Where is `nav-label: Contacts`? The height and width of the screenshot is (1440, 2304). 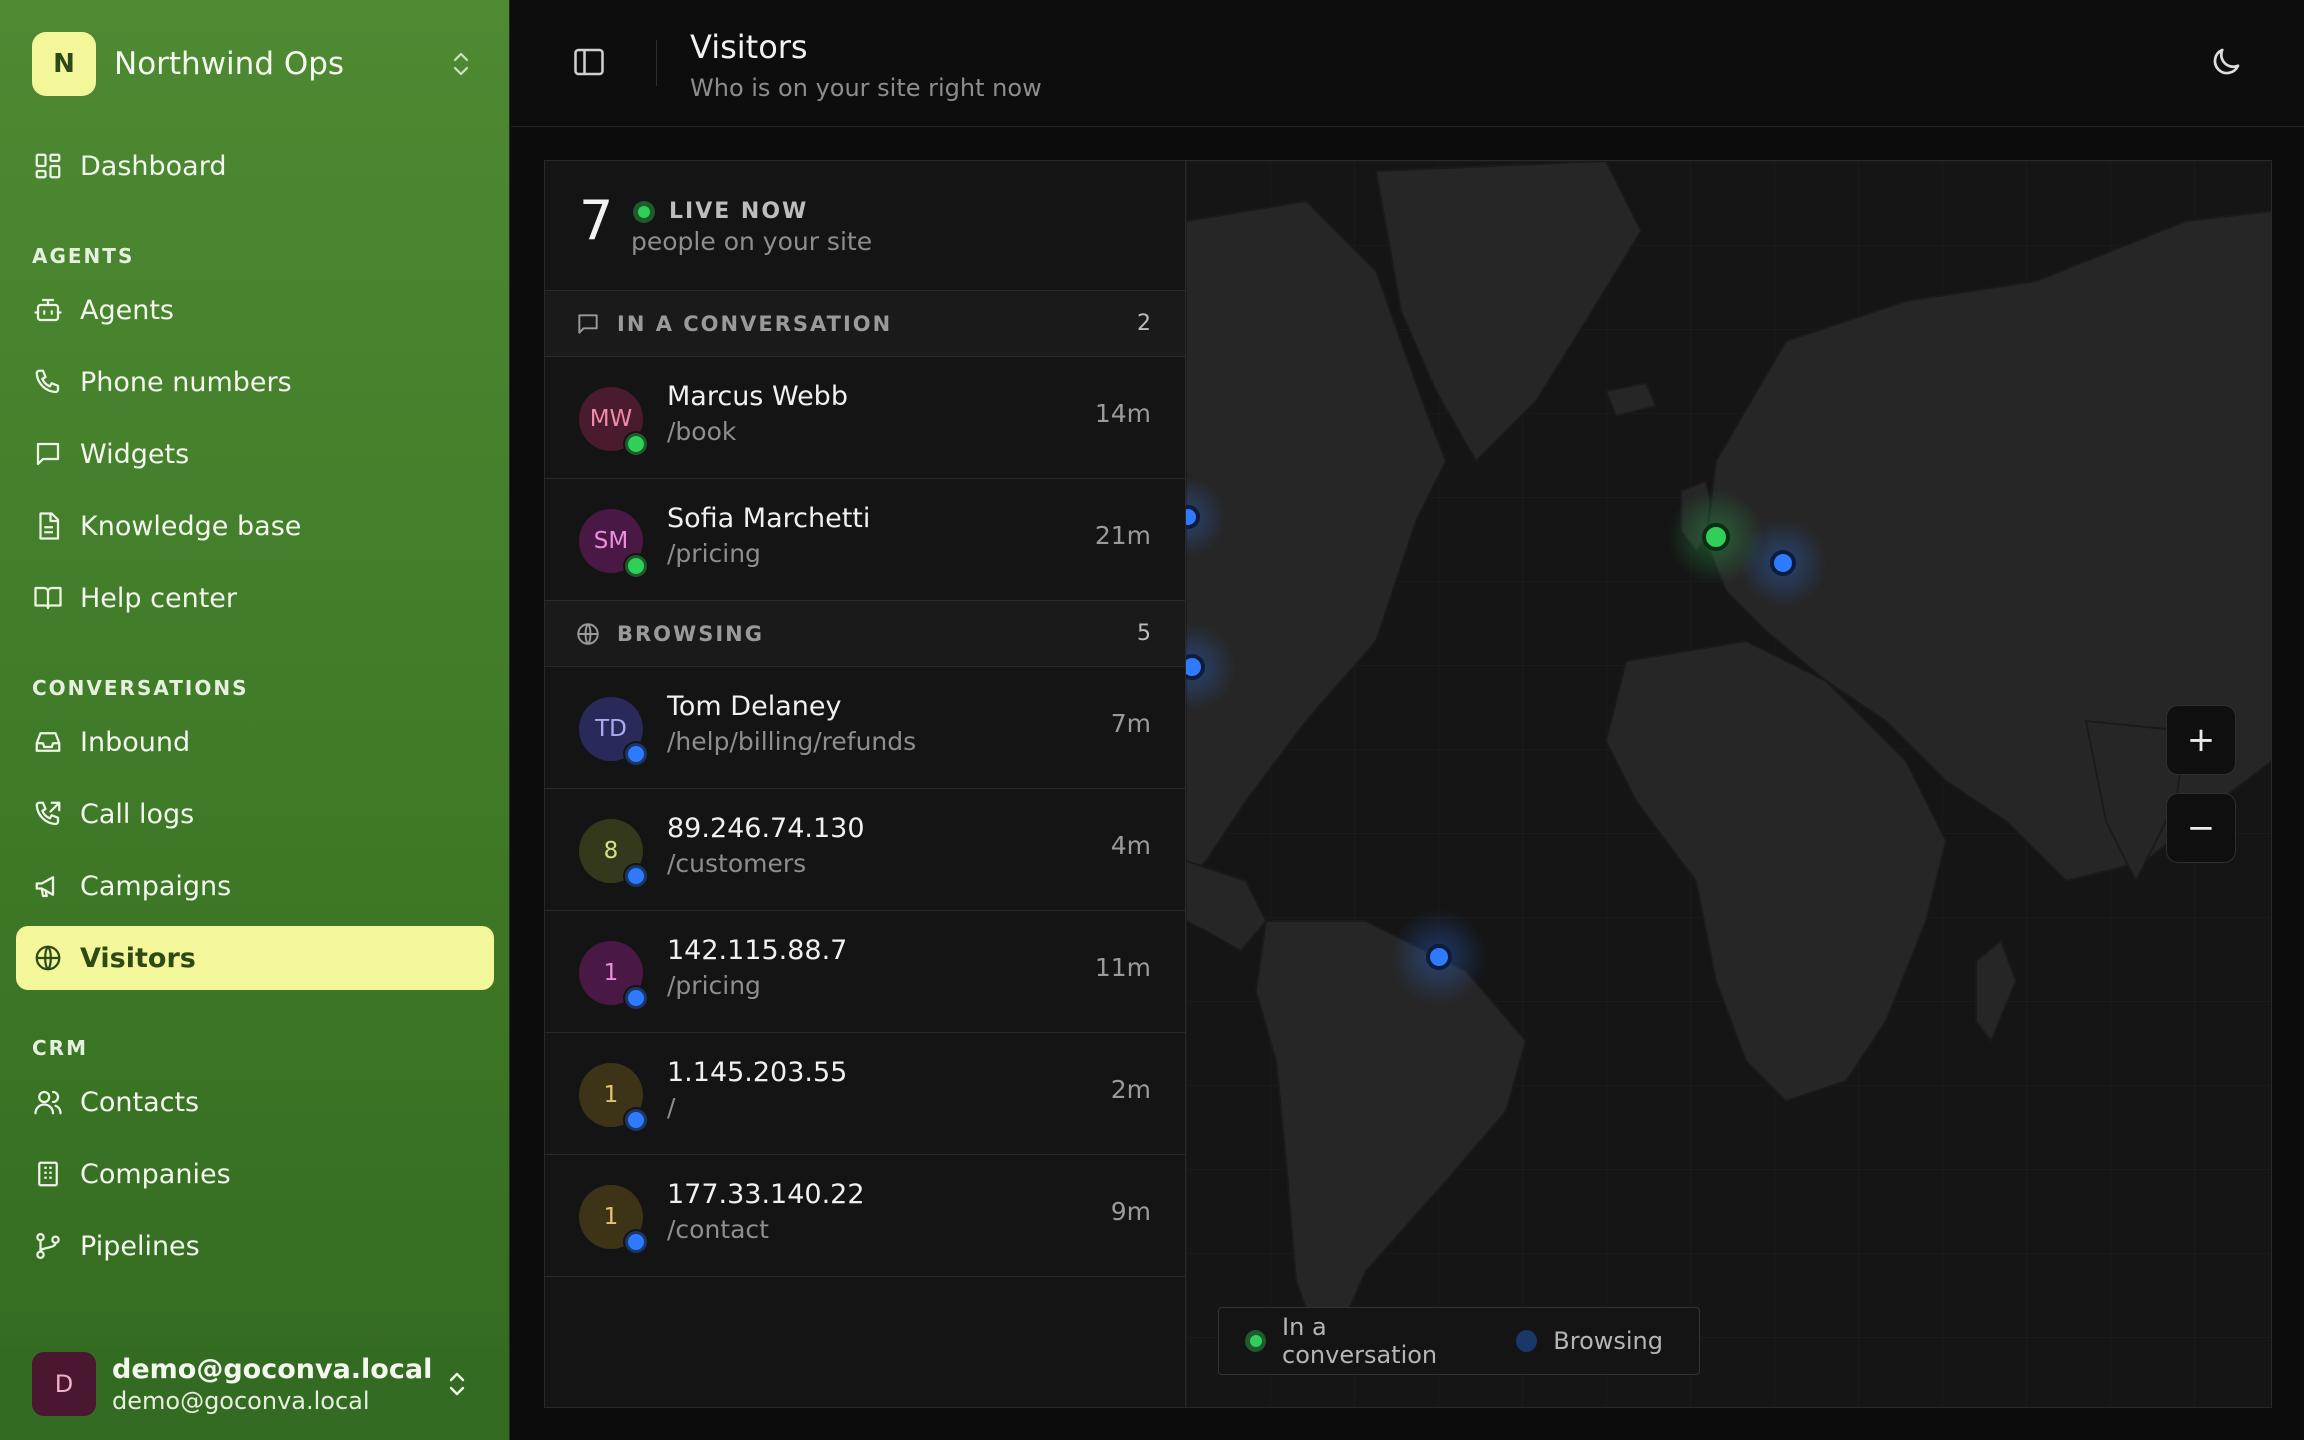 nav-label: Contacts is located at coordinates (140, 1102).